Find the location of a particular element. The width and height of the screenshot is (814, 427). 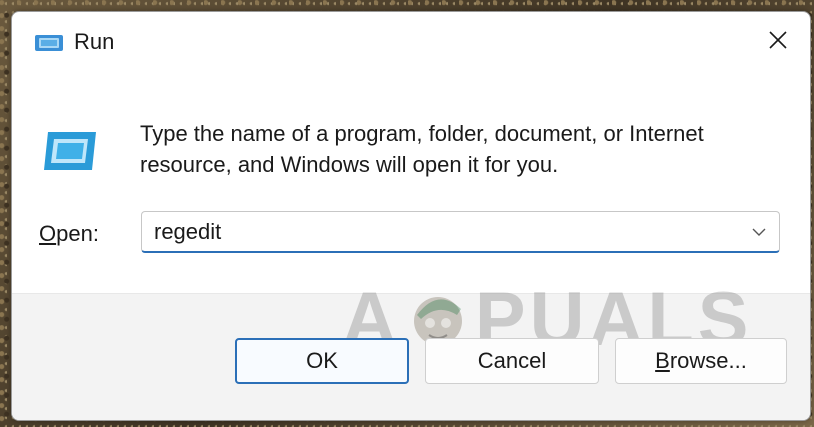

open-combobox is located at coordinates (460, 232).